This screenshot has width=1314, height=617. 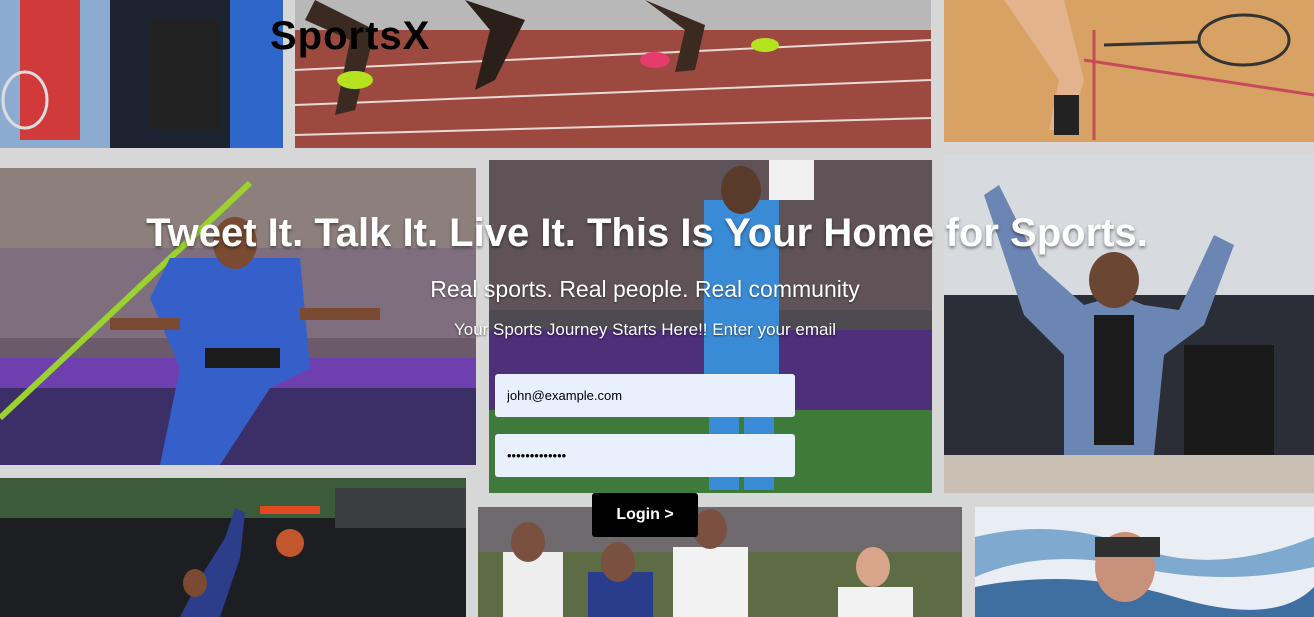 What do you see at coordinates (1144, 562) in the screenshot?
I see `swimming-photo` at bounding box center [1144, 562].